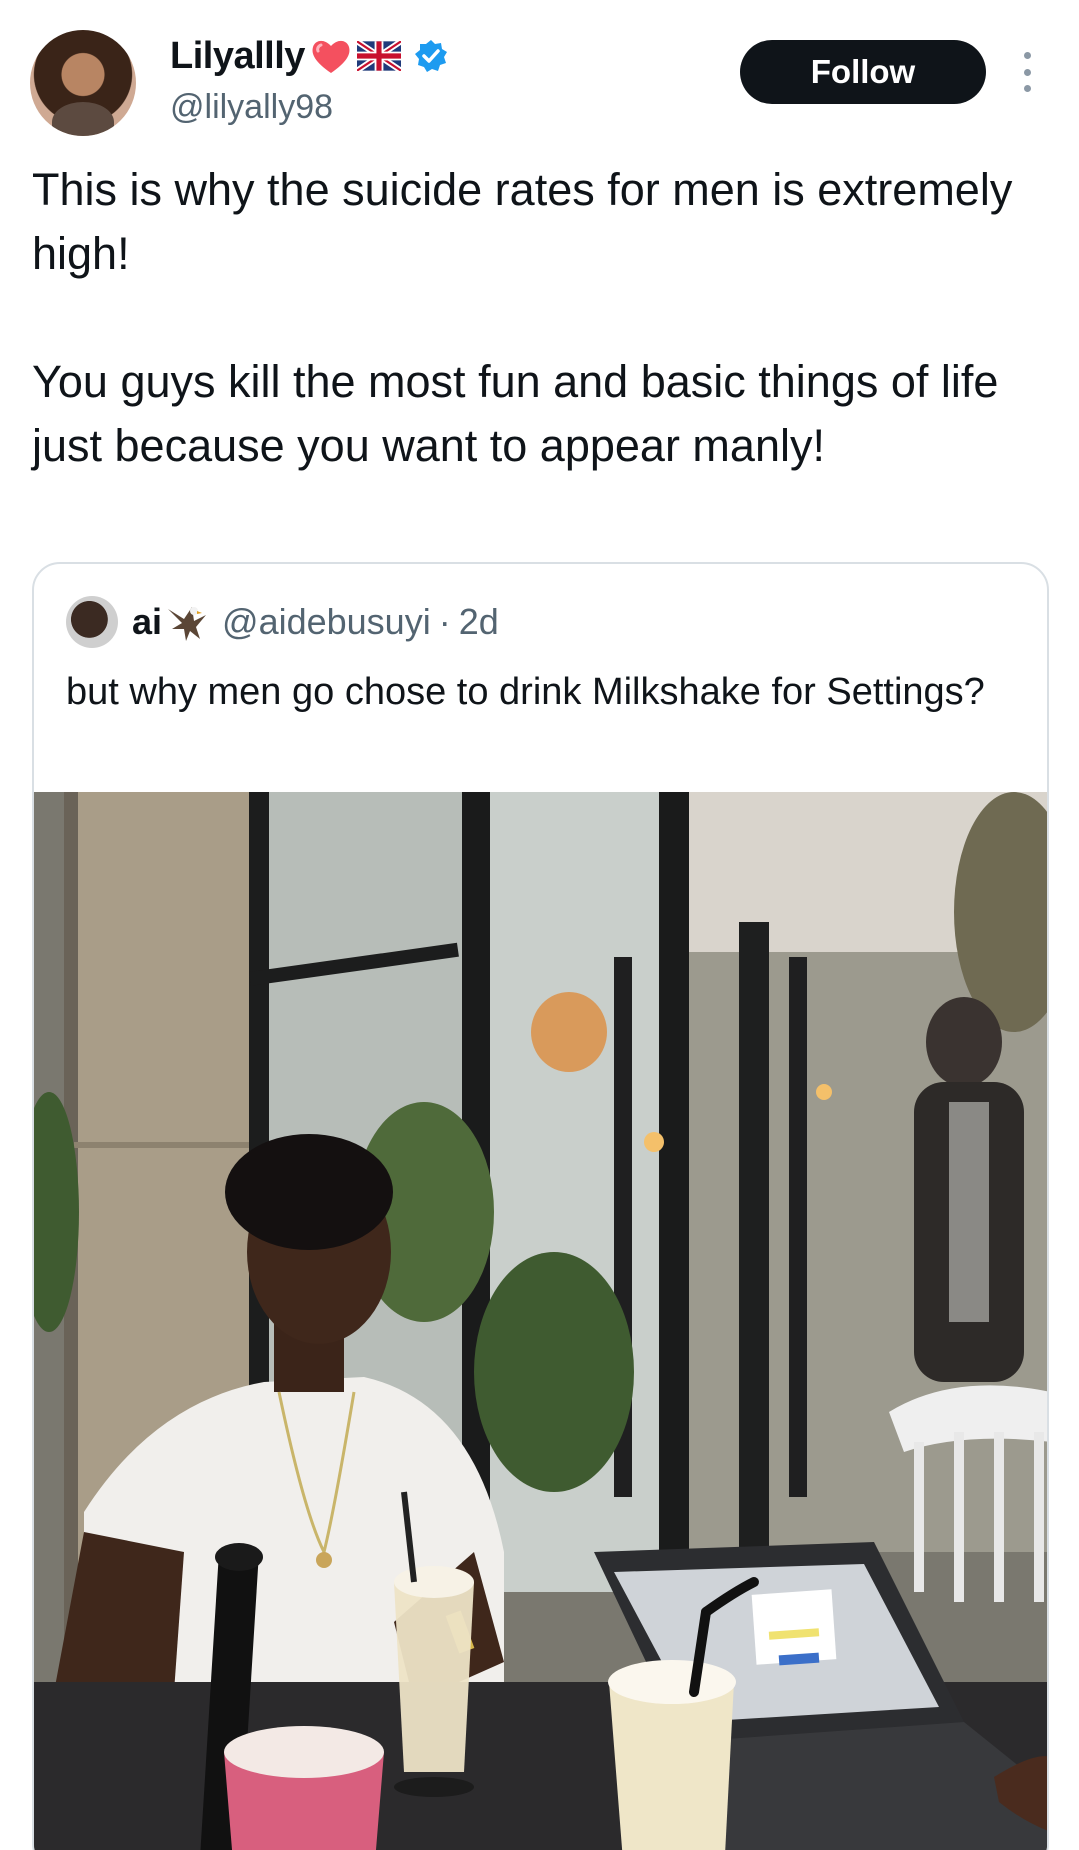 Image resolution: width=1079 pixels, height=1850 pixels. I want to click on quoted-author-avatar, so click(92, 622).